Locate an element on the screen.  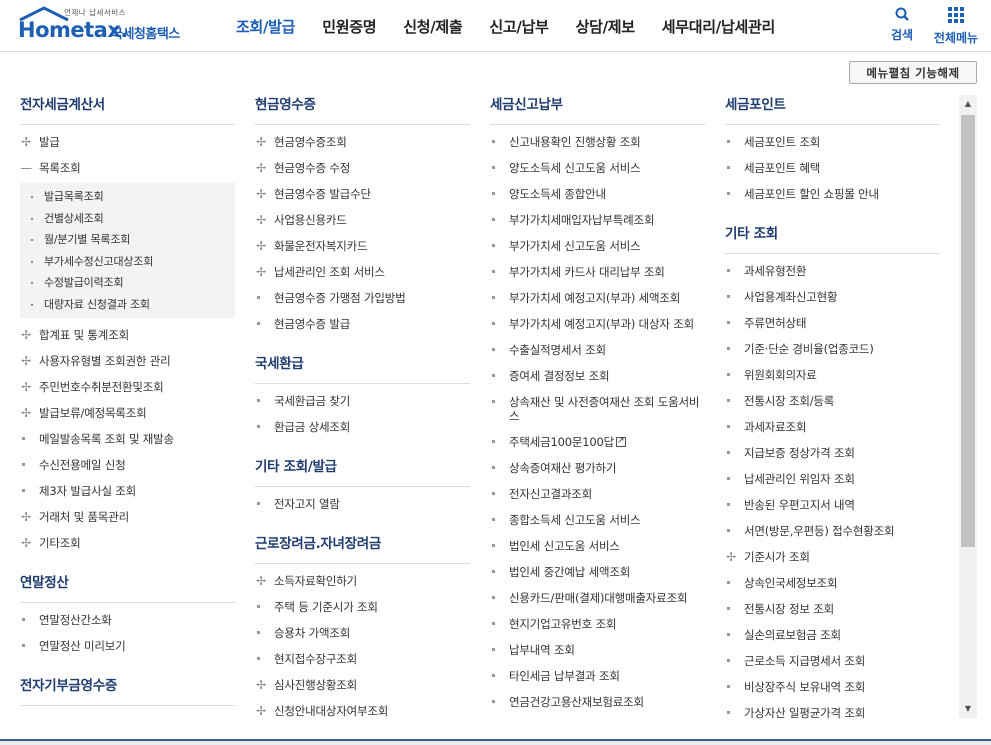
section-title: 세금포인트 is located at coordinates (832, 110).